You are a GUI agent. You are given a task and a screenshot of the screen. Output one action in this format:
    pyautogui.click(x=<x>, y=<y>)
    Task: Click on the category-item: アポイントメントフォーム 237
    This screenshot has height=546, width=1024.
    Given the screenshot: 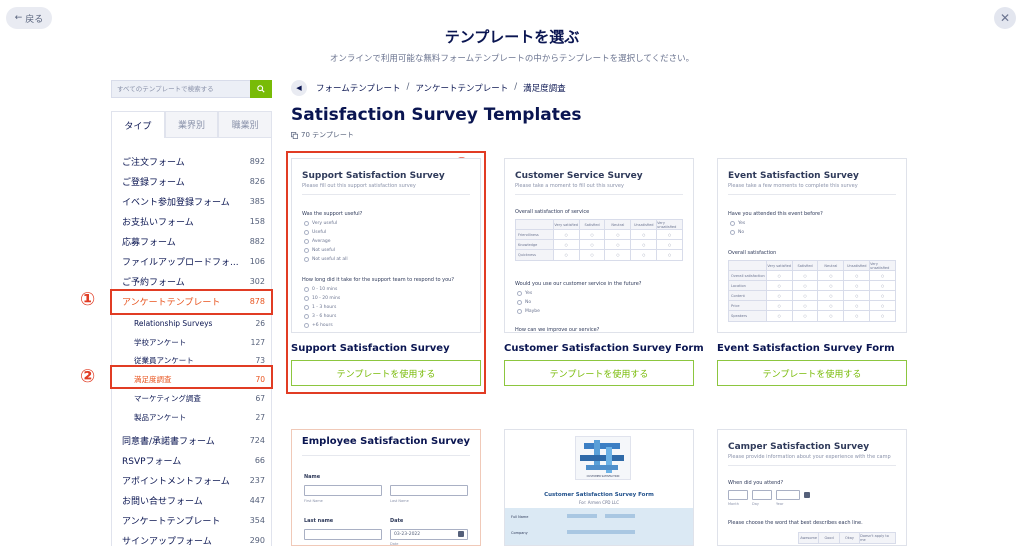 What is the action you would take?
    pyautogui.click(x=193, y=480)
    